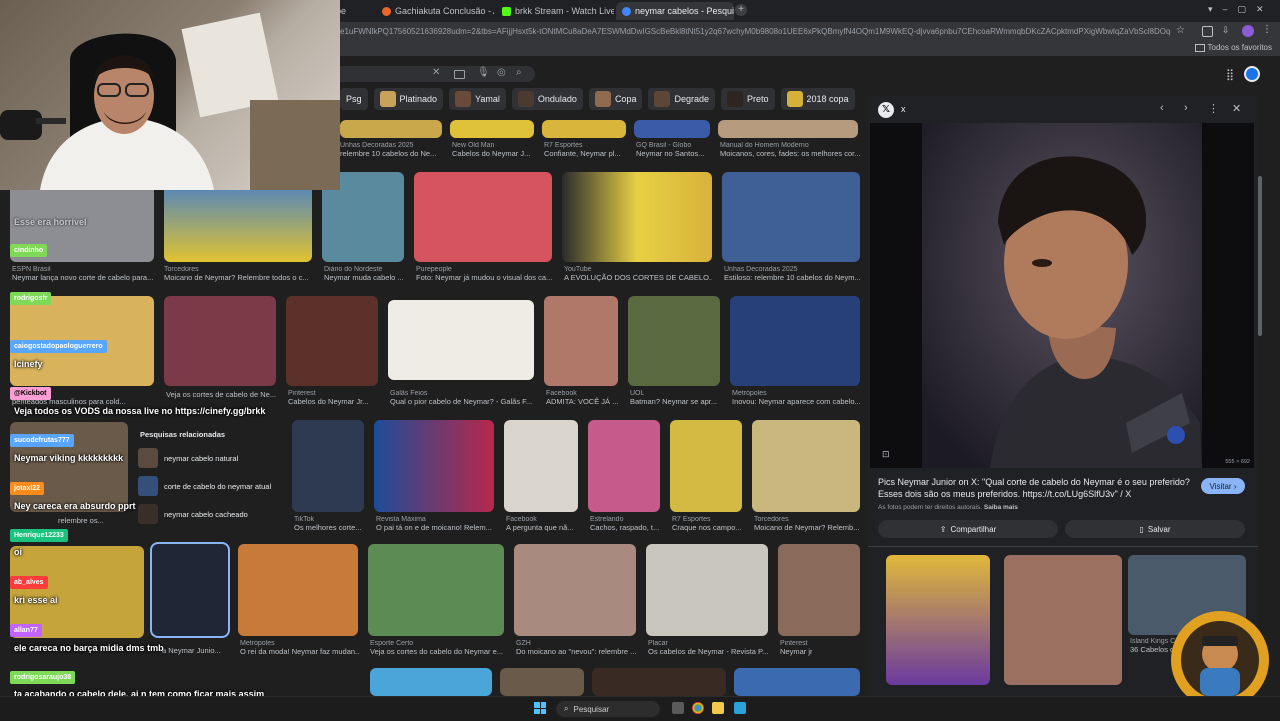 This screenshot has width=1280, height=721. I want to click on extensions-icon, so click(1207, 31).